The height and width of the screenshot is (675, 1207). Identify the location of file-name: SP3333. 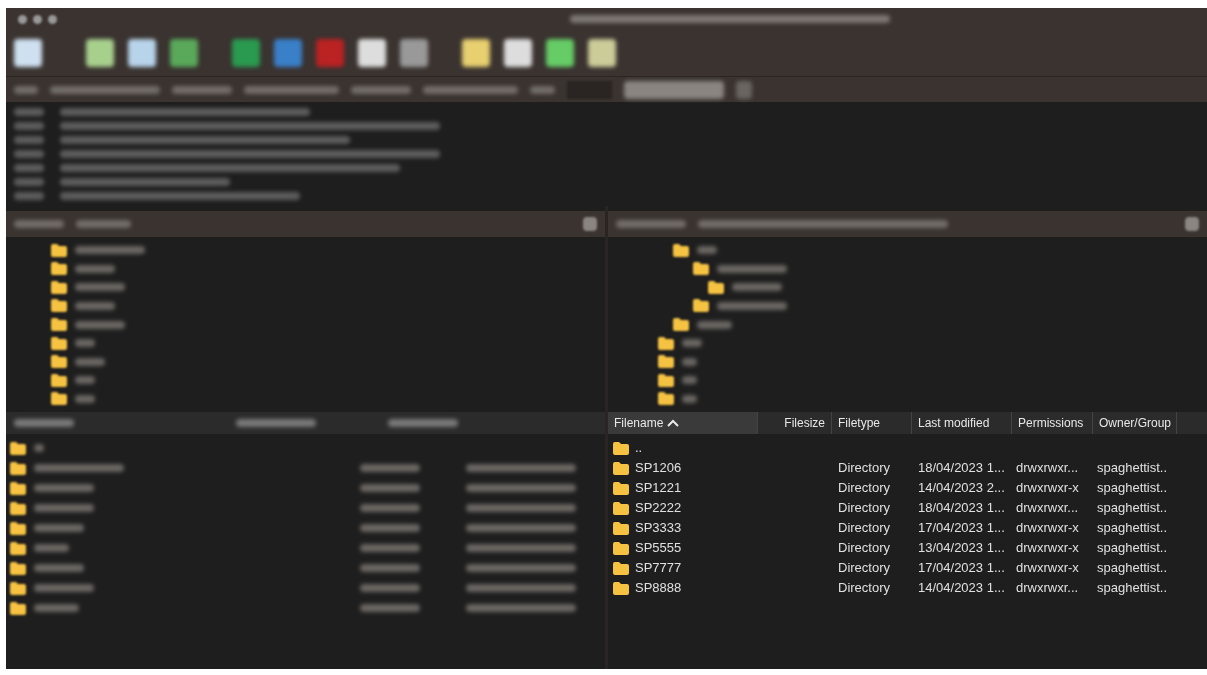
(658, 528).